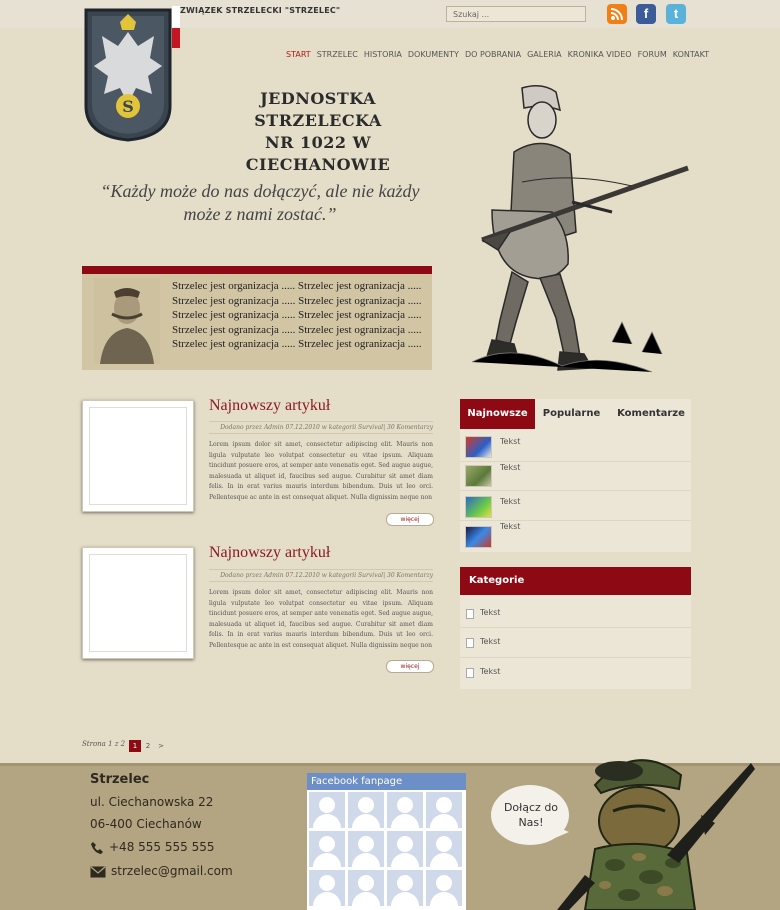  I want to click on footer-phone: +48 555 555 555, so click(161, 847).